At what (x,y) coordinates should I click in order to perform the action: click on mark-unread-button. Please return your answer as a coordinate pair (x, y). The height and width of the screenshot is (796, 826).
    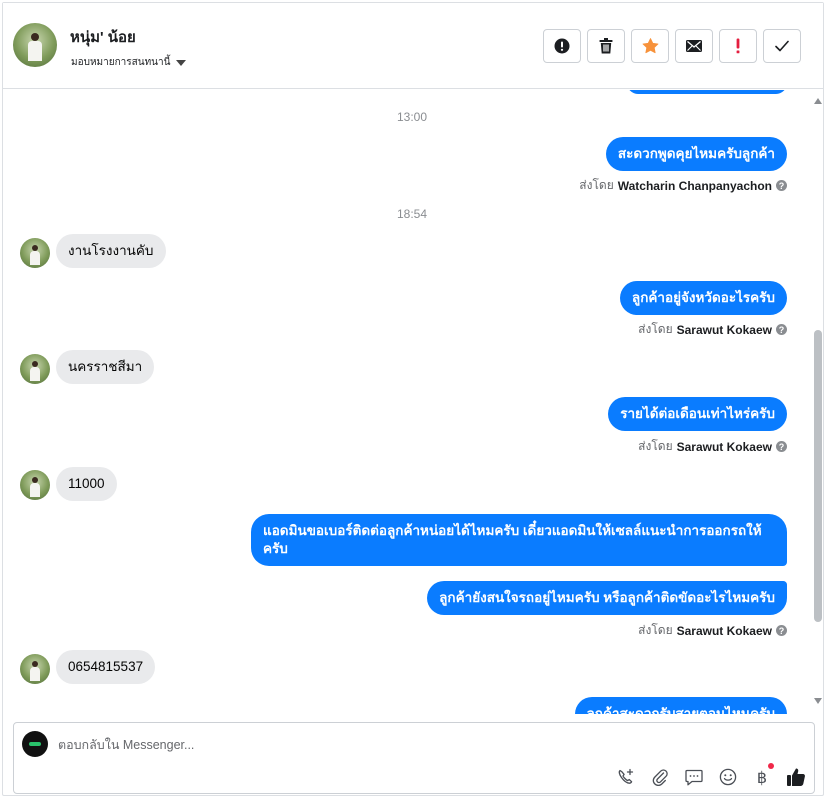
    Looking at the image, I should click on (694, 46).